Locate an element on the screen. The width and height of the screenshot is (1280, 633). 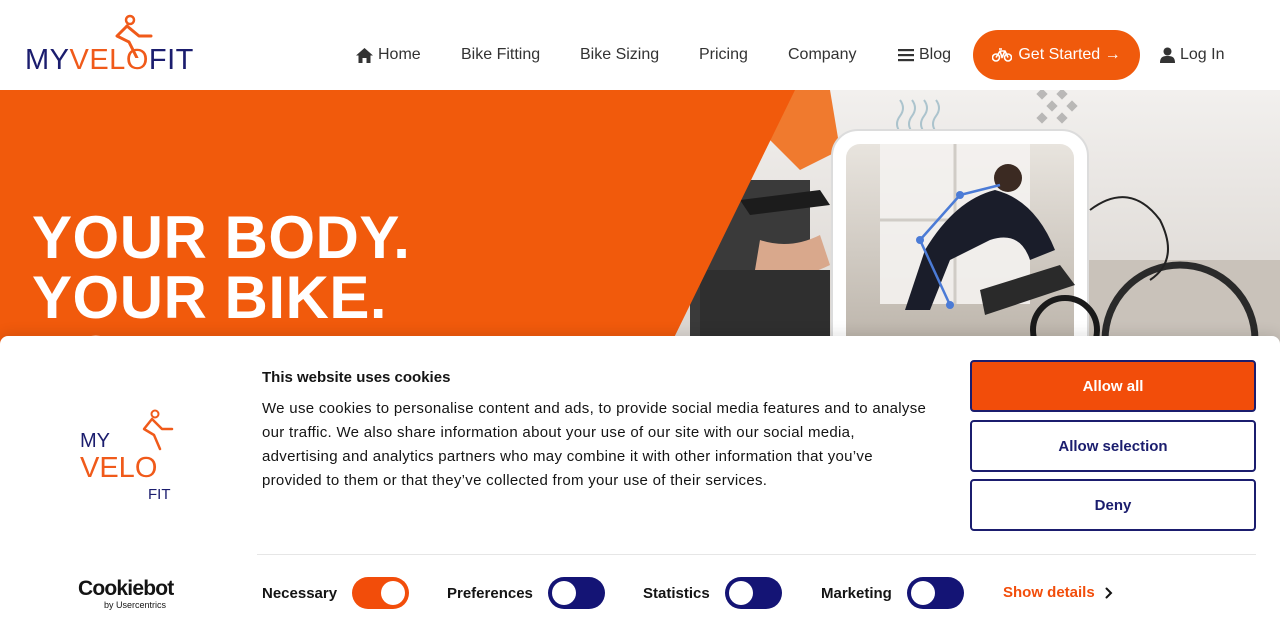
cookiebot-wordmark: Cookiebot is located at coordinates (126, 588).